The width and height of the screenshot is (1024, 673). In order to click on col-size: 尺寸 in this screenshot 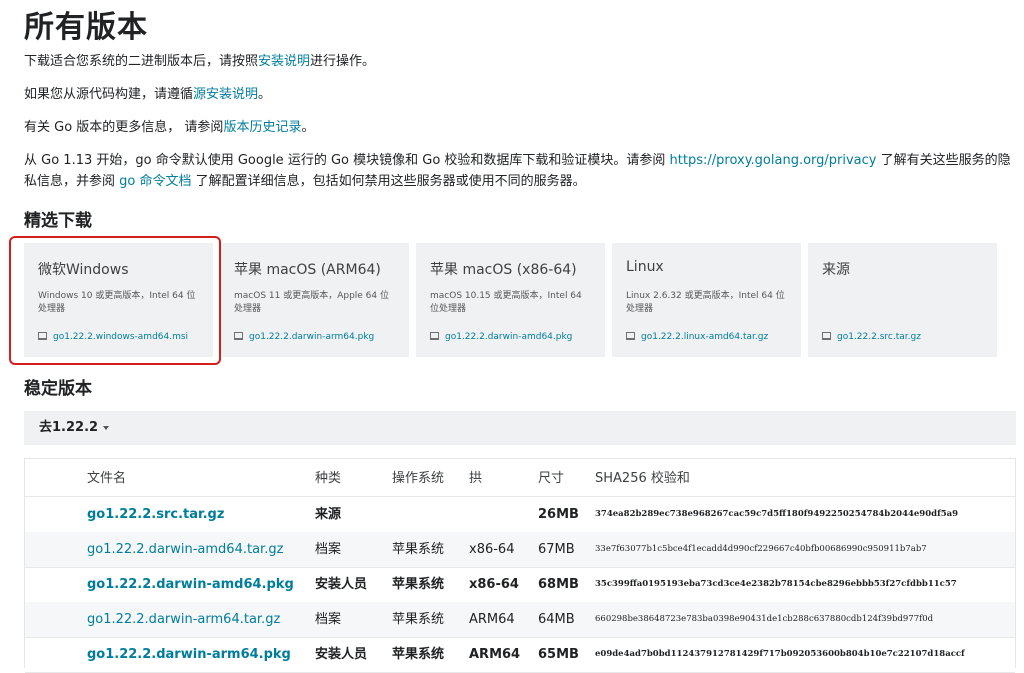, I will do `click(551, 478)`.